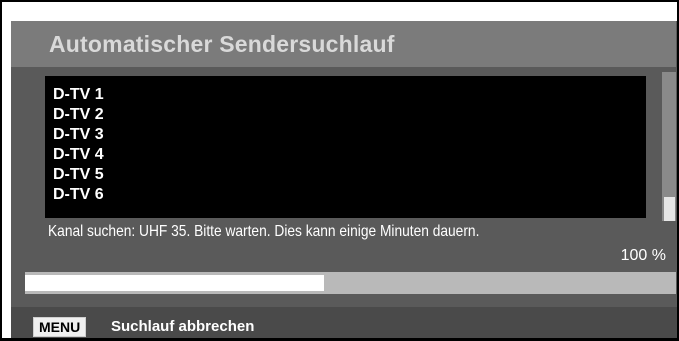 Image resolution: width=679 pixels, height=341 pixels. I want to click on list-scrollbar, so click(669, 146).